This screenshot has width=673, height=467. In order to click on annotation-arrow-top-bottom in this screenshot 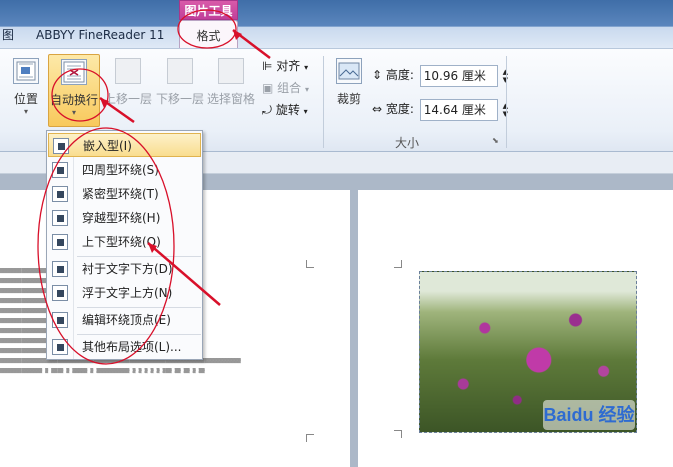, I will do `click(184, 274)`.